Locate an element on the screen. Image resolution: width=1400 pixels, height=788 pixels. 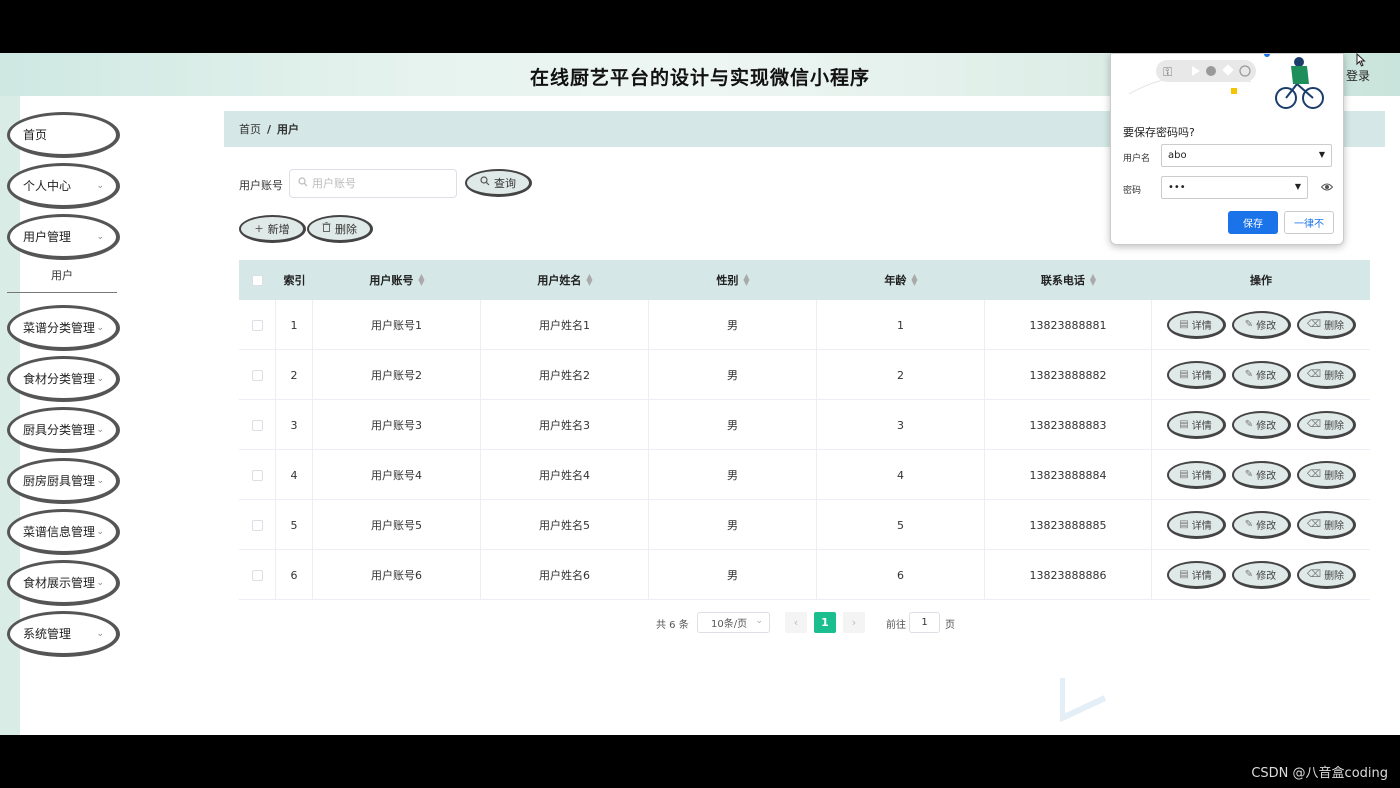
sidebar-item-label: 首页 is located at coordinates (35, 135).